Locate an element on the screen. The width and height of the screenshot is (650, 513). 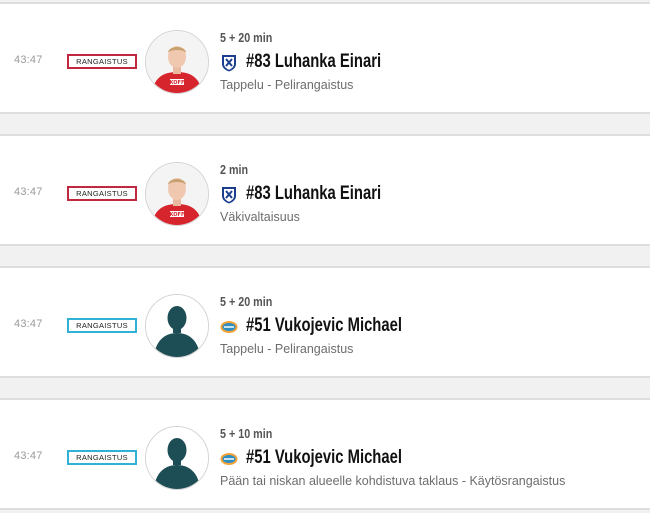
penalty-duration: 2 min is located at coordinates (234, 170).